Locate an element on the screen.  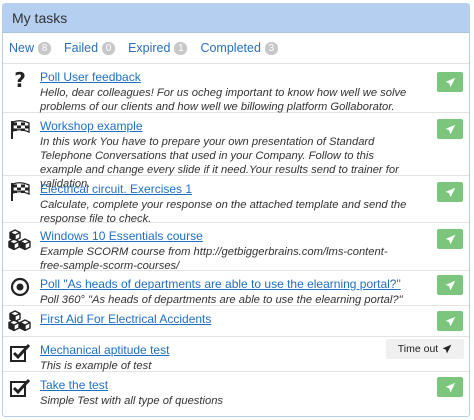
task-title-link: Electrical circuit. Exercises 1 is located at coordinates (116, 189).